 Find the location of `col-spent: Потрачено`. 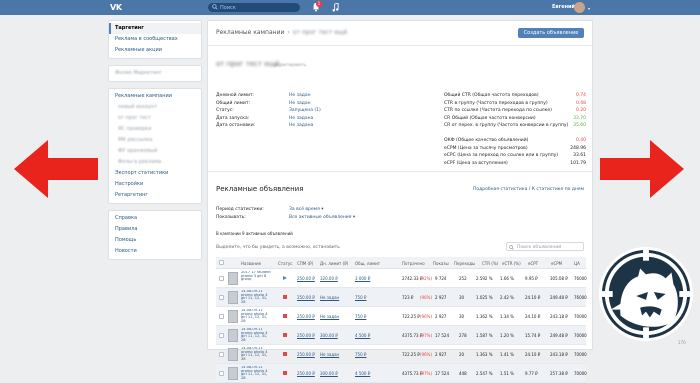

col-spent: Потрачено is located at coordinates (413, 263).